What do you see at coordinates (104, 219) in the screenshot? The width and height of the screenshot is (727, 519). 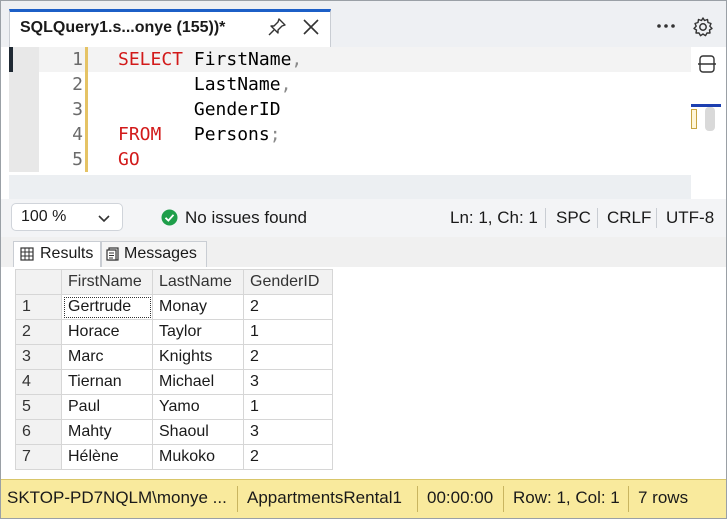 I see `chevron-down-icon` at bounding box center [104, 219].